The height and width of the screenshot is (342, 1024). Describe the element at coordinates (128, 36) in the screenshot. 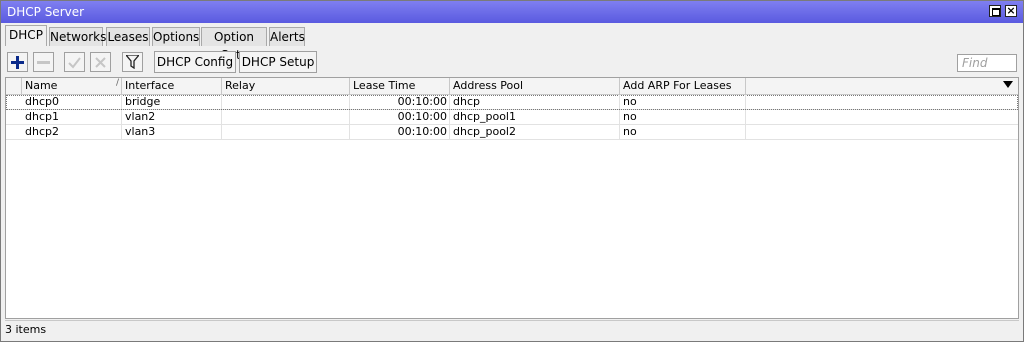

I see `tab-leases: Leases` at that location.